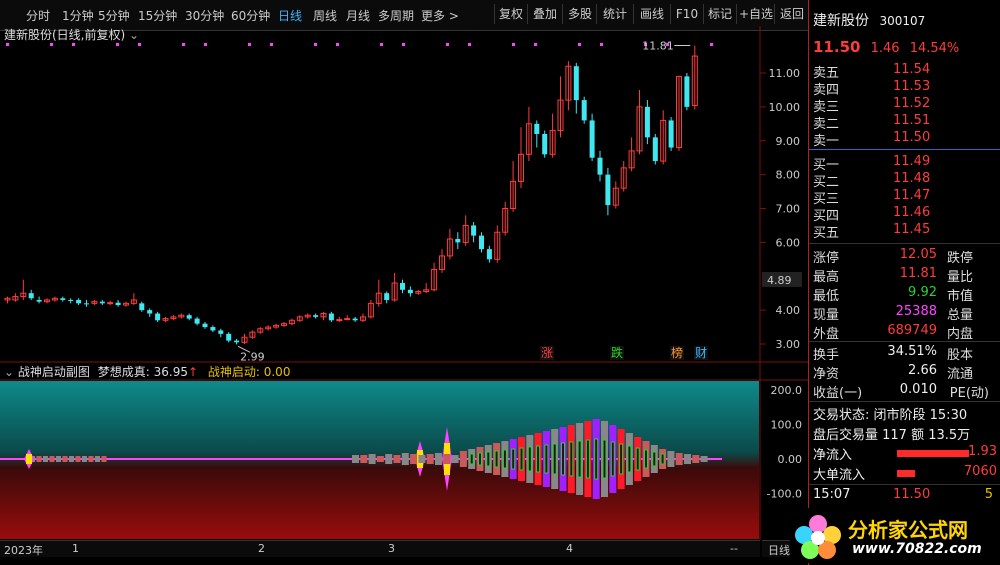 The height and width of the screenshot is (565, 1000). What do you see at coordinates (791, 14) in the screenshot?
I see `tool-button: 返回` at bounding box center [791, 14].